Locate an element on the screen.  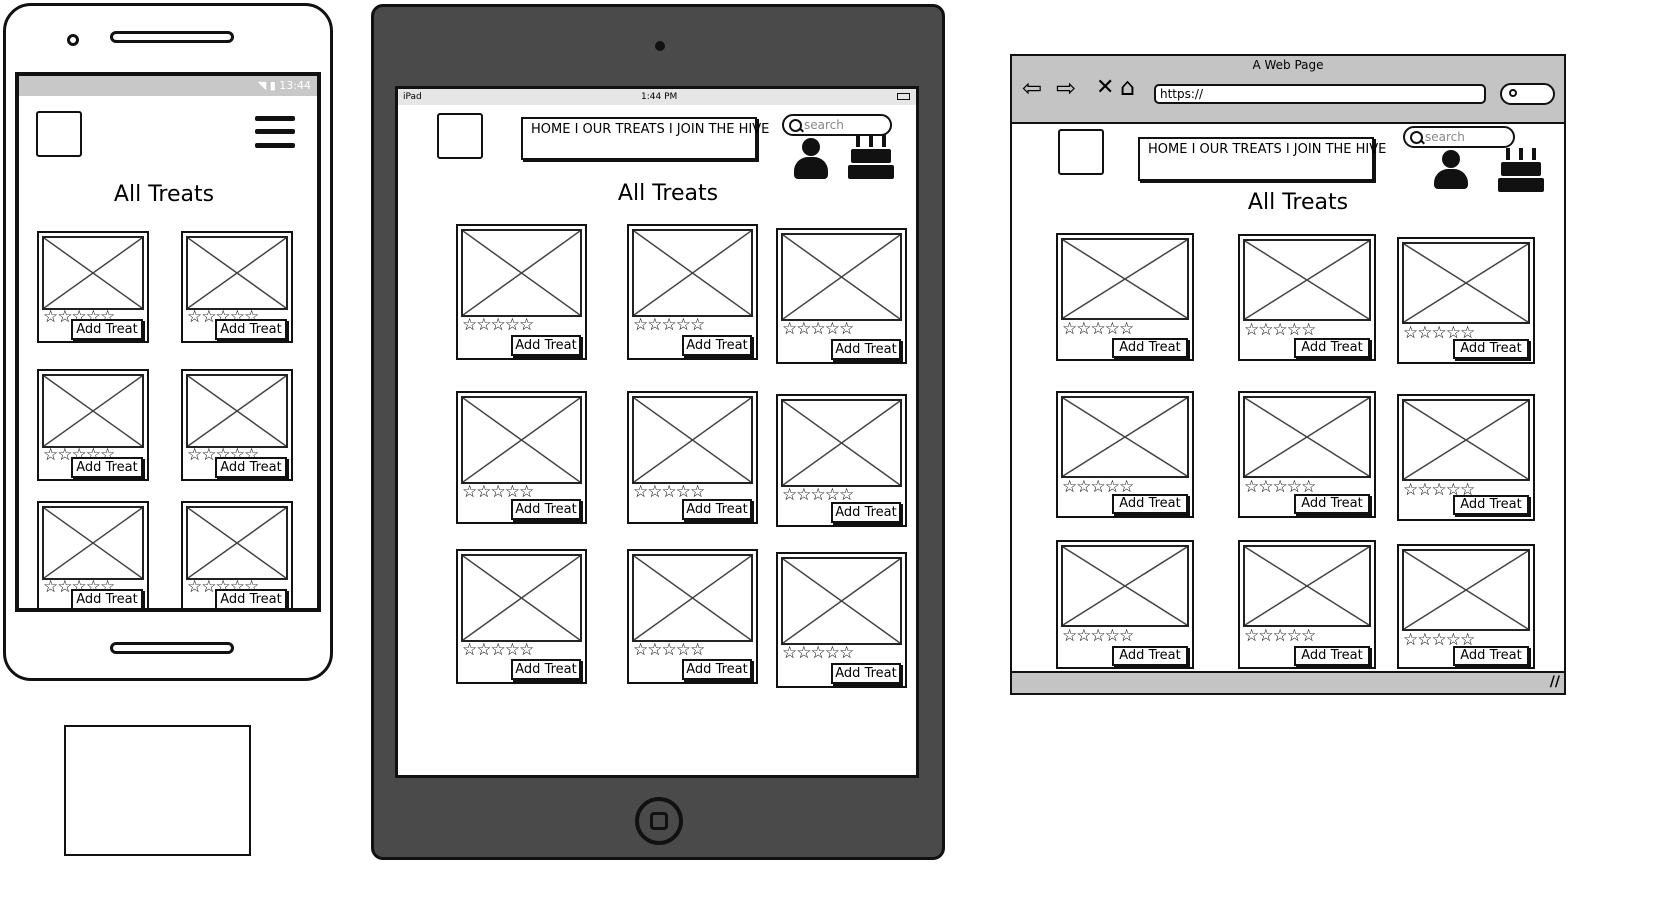
tablet-logo is located at coordinates (460, 136).